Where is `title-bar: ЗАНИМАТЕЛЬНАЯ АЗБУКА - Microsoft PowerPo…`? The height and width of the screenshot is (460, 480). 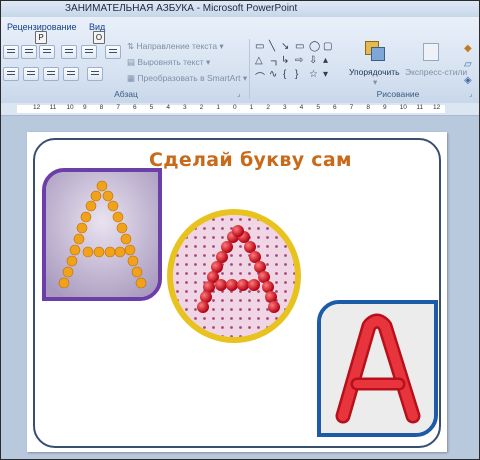
title-bar: ЗАНИМАТЕЛЬНАЯ АЗБУКА - Microsoft PowerPo… is located at coordinates (240, 9).